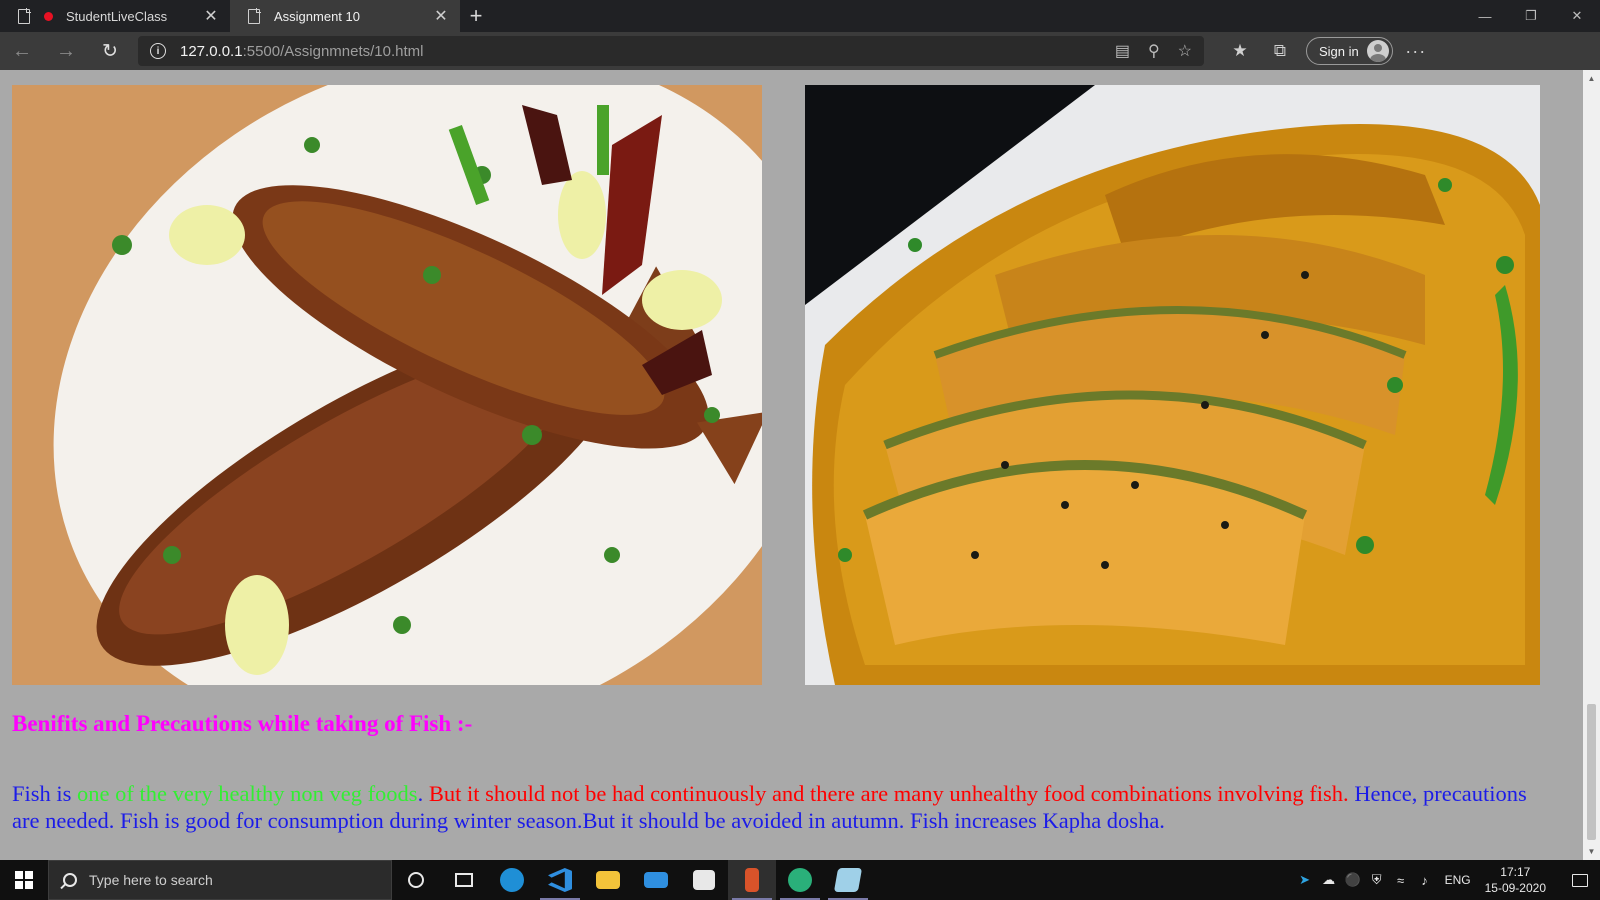  I want to click on volume-icon: ♪, so click(1425, 880).